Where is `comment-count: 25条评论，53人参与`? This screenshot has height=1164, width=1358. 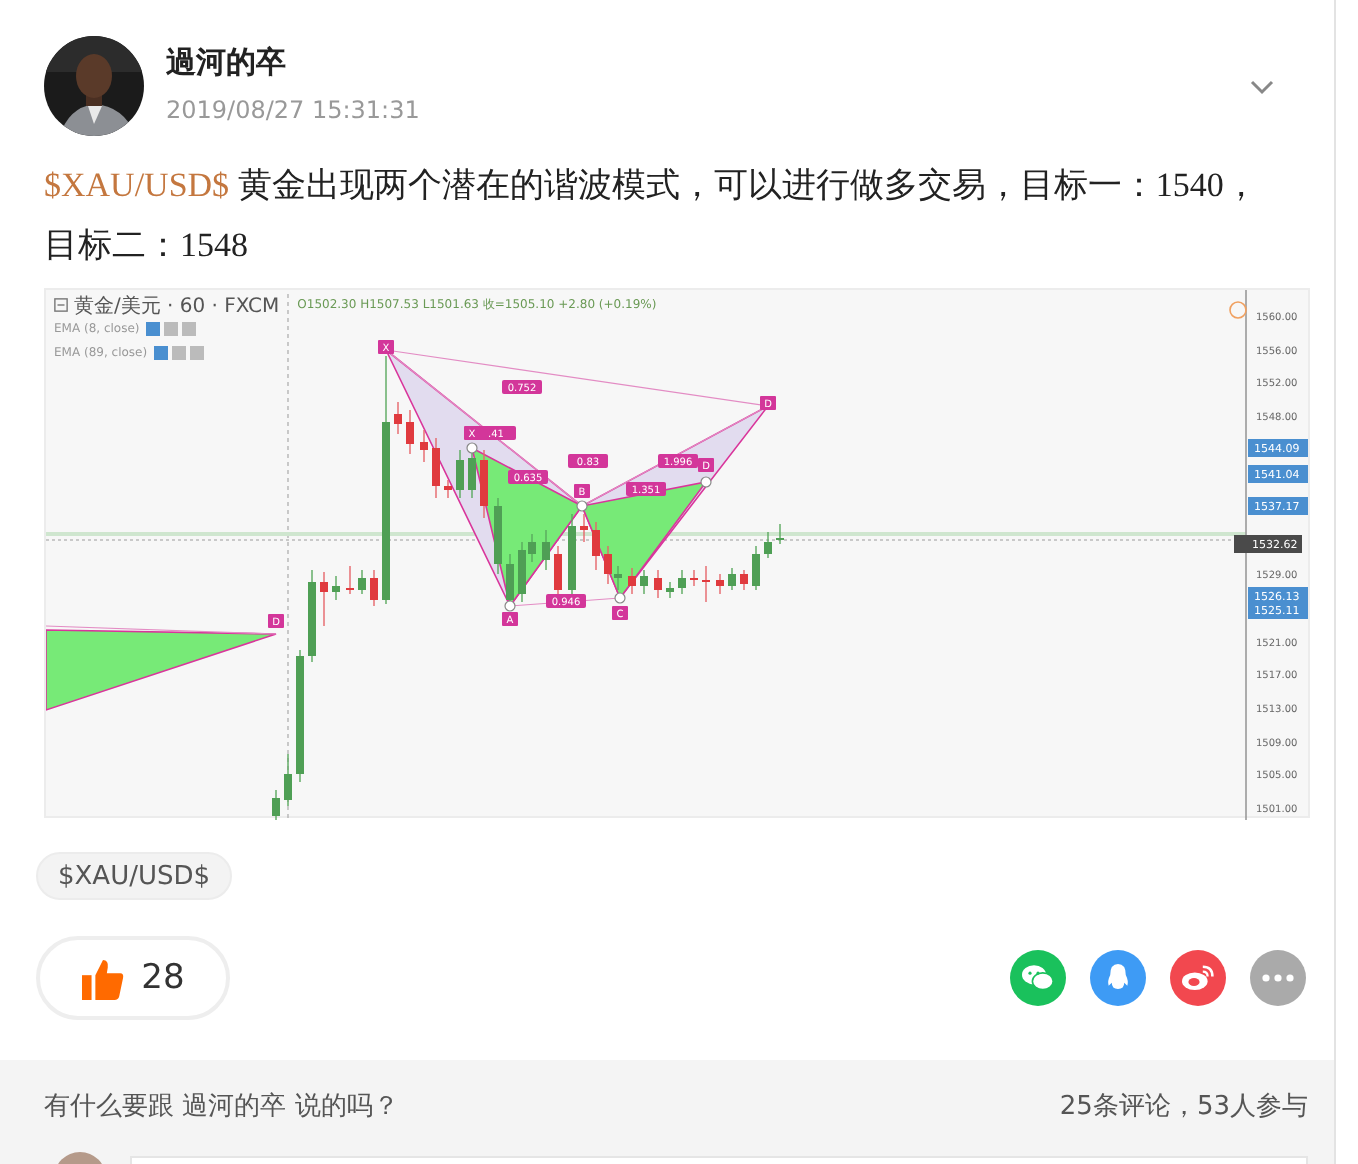
comment-count: 25条评论，53人参与 is located at coordinates (1183, 1107).